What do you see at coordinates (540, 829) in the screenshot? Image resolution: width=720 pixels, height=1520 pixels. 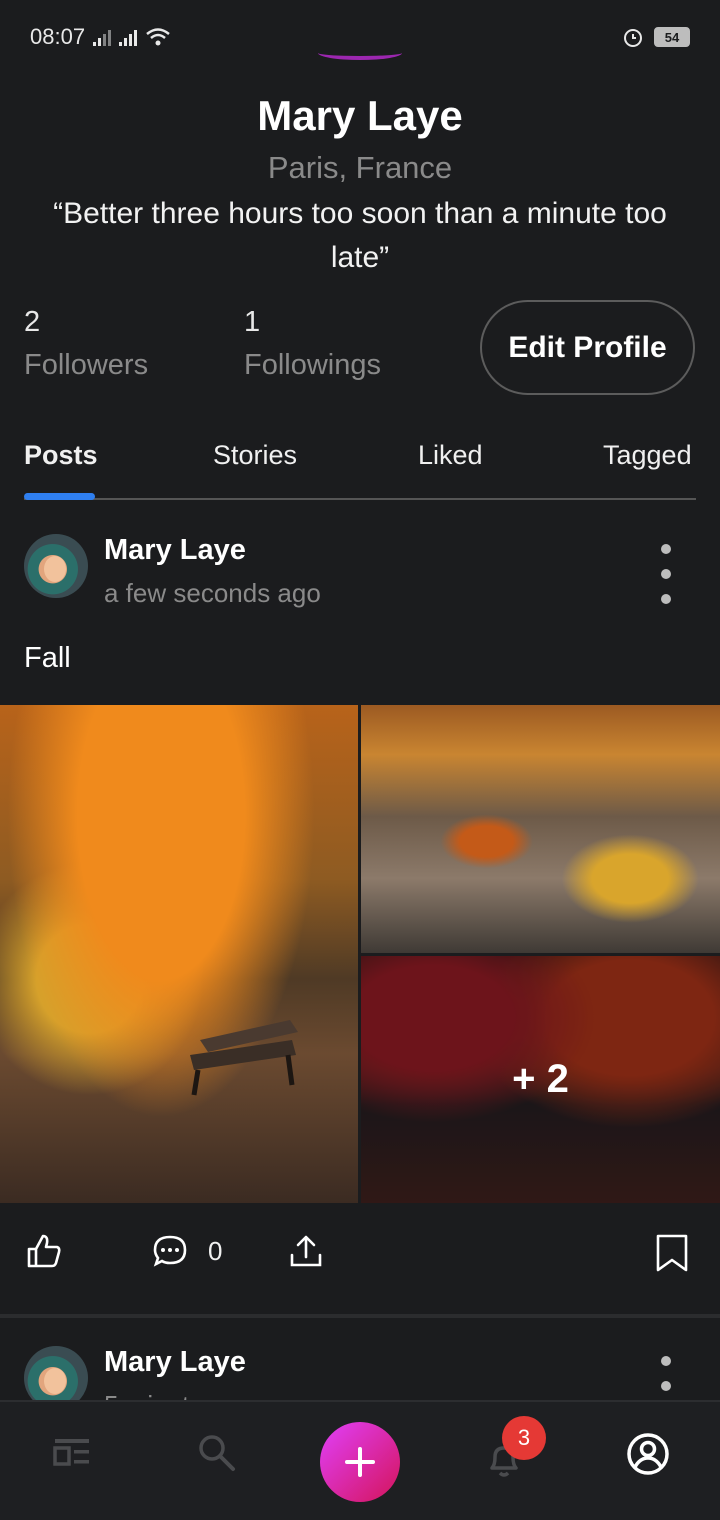 I see `post-photo` at bounding box center [540, 829].